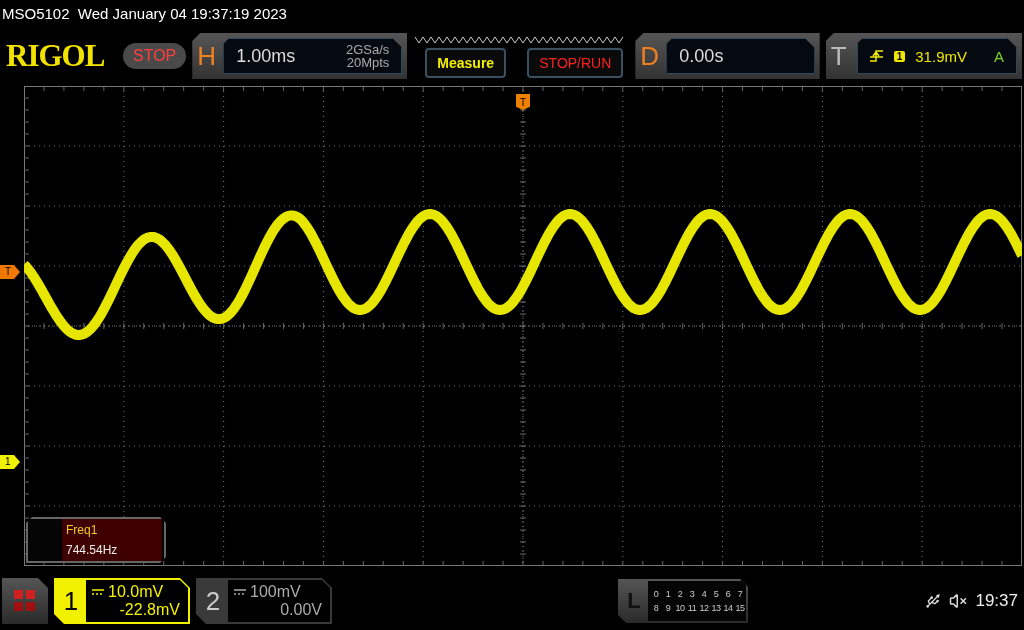 This screenshot has height=630, width=1024. Describe the element at coordinates (300, 56) in the screenshot. I see `horizontal-panel: H 1.00ms 2GSa/s 20Mpts` at that location.